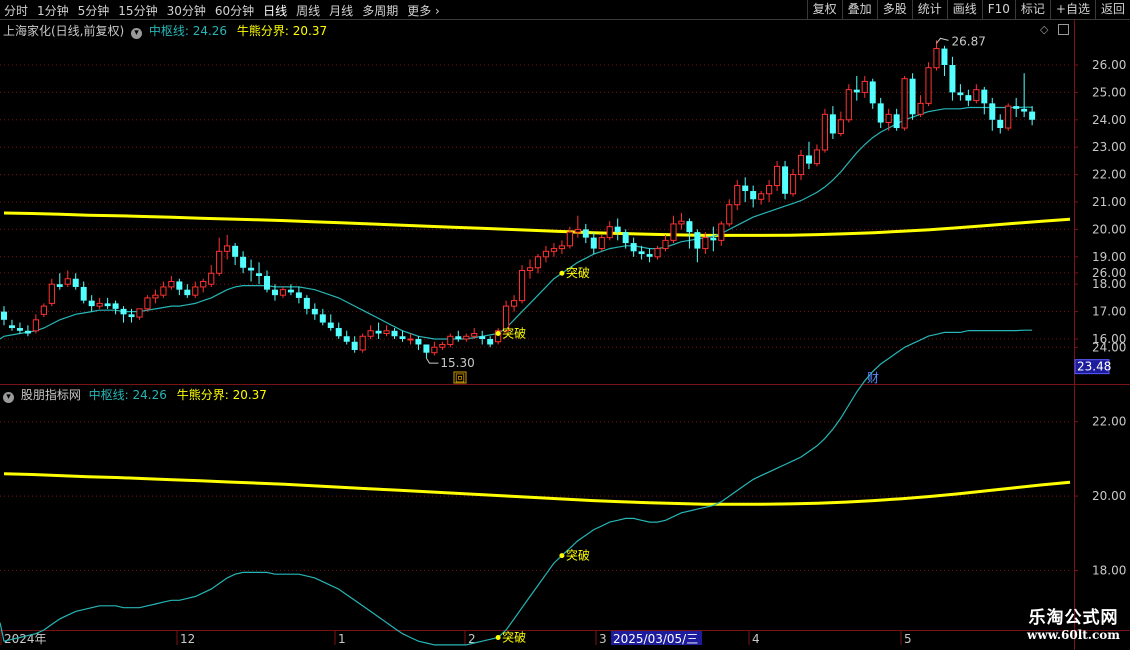 Image resolution: width=1130 pixels, height=650 pixels. I want to click on time-label: 3, so click(603, 639).